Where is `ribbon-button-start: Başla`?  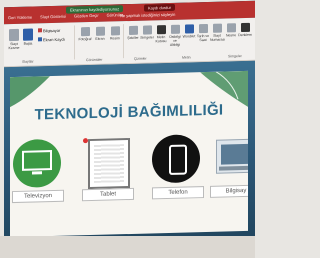
ribbon-button-start: Başla is located at coordinates (28, 36).